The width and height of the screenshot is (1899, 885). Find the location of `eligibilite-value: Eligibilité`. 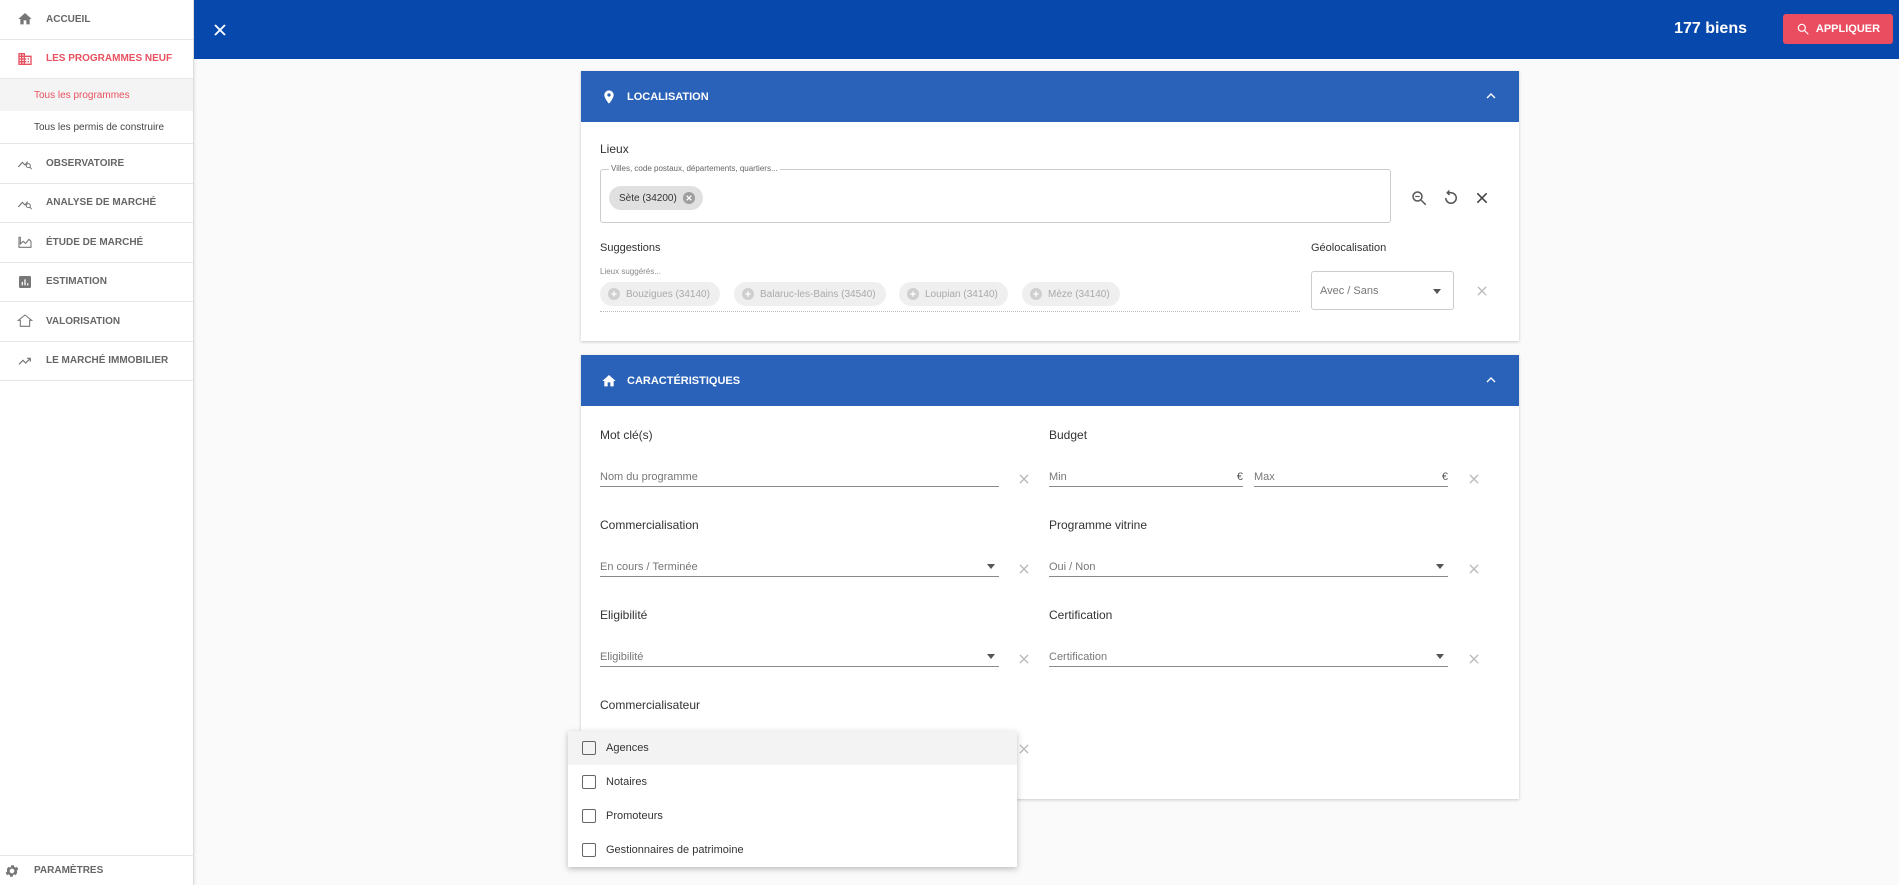

eligibilite-value: Eligibilité is located at coordinates (622, 657).